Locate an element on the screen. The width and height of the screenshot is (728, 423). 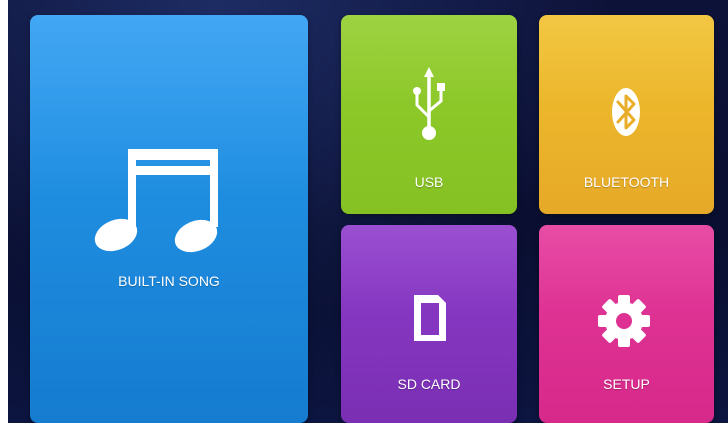
setup-label: SETUP is located at coordinates (626, 384).